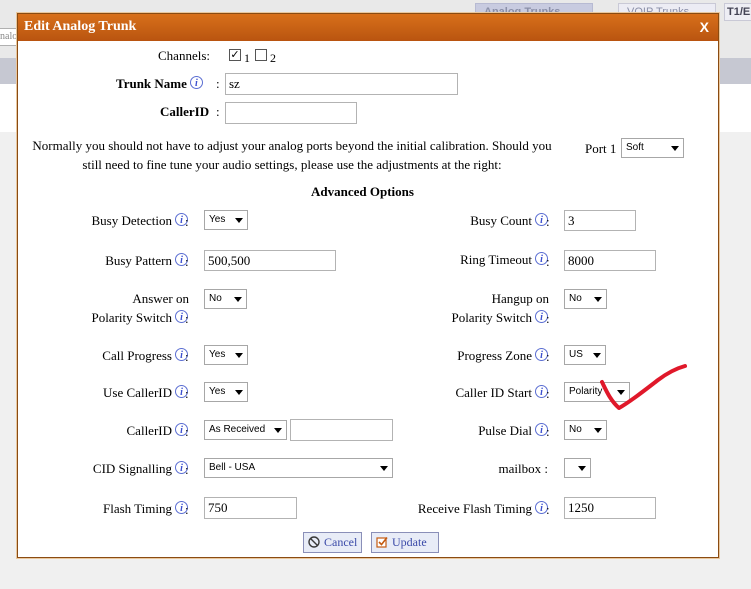 The height and width of the screenshot is (589, 751). I want to click on use-callerid-value: Yes, so click(217, 391).